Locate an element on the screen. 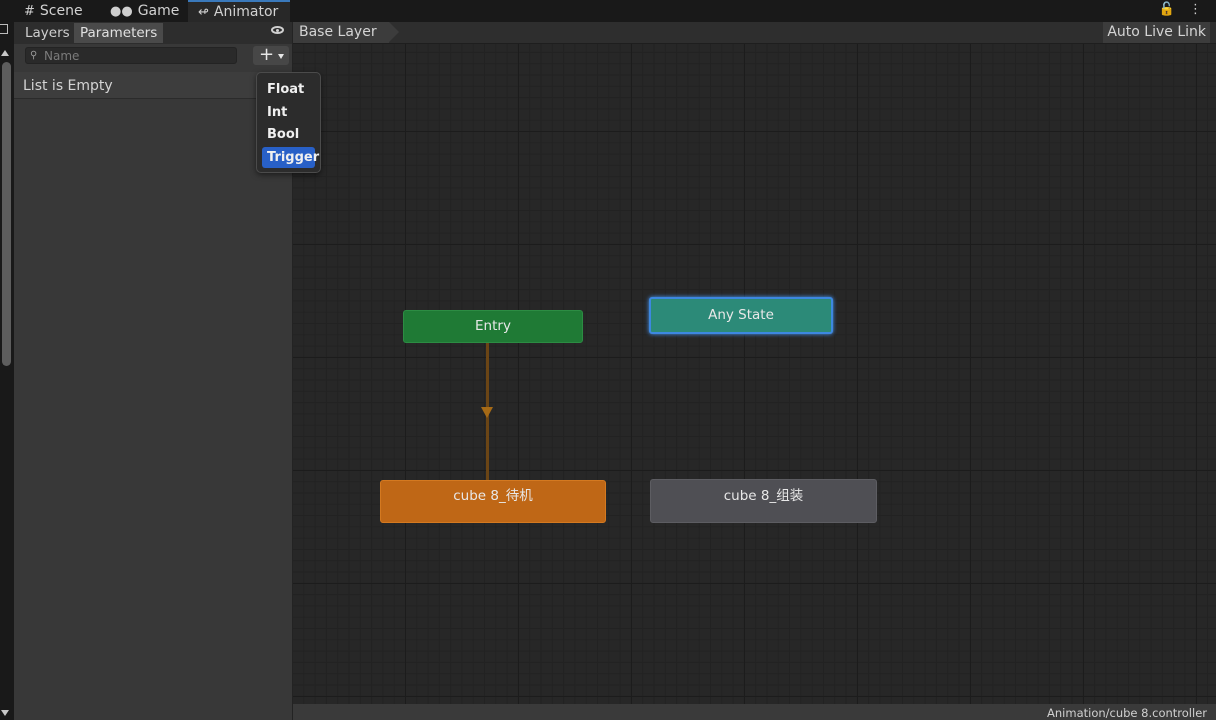 Image resolution: width=1216 pixels, height=720 pixels. state-cube-8-idle: cube 8_待机 is located at coordinates (493, 501).